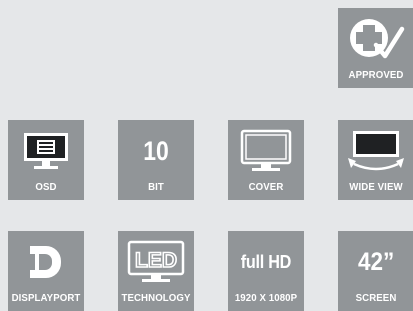 This screenshot has height=311, width=413. Describe the element at coordinates (46, 151) in the screenshot. I see `osd-monitor-icon` at that location.